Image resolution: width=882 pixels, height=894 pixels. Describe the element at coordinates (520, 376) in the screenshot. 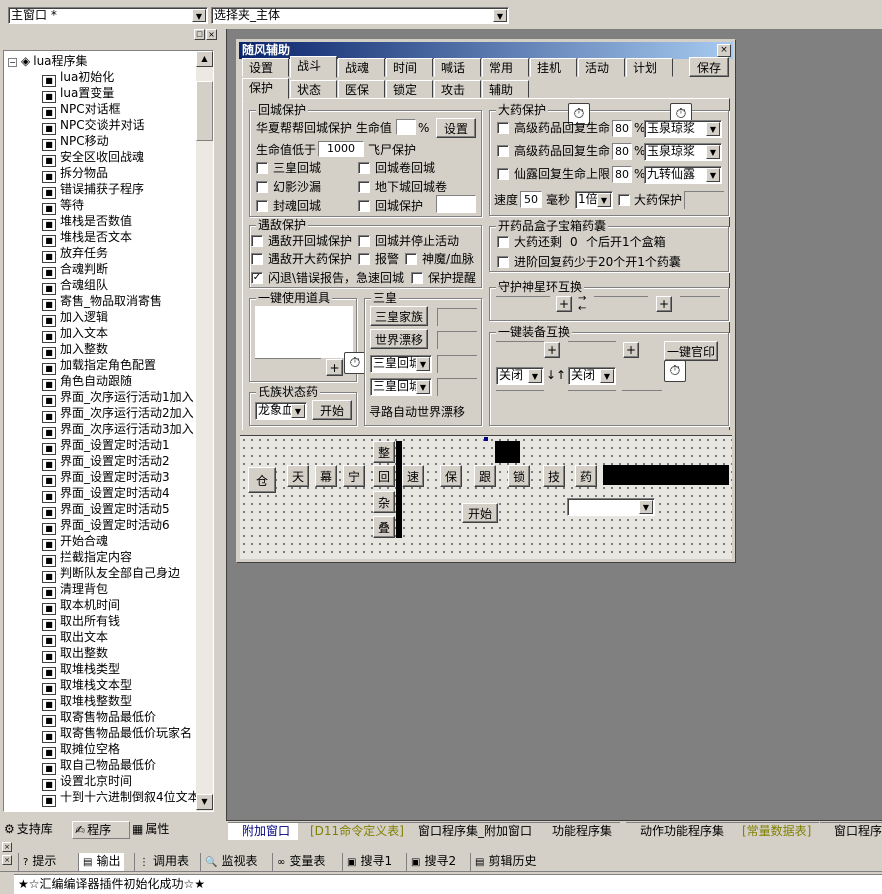

I see `equip-combo-1: 关闭 ▼` at that location.